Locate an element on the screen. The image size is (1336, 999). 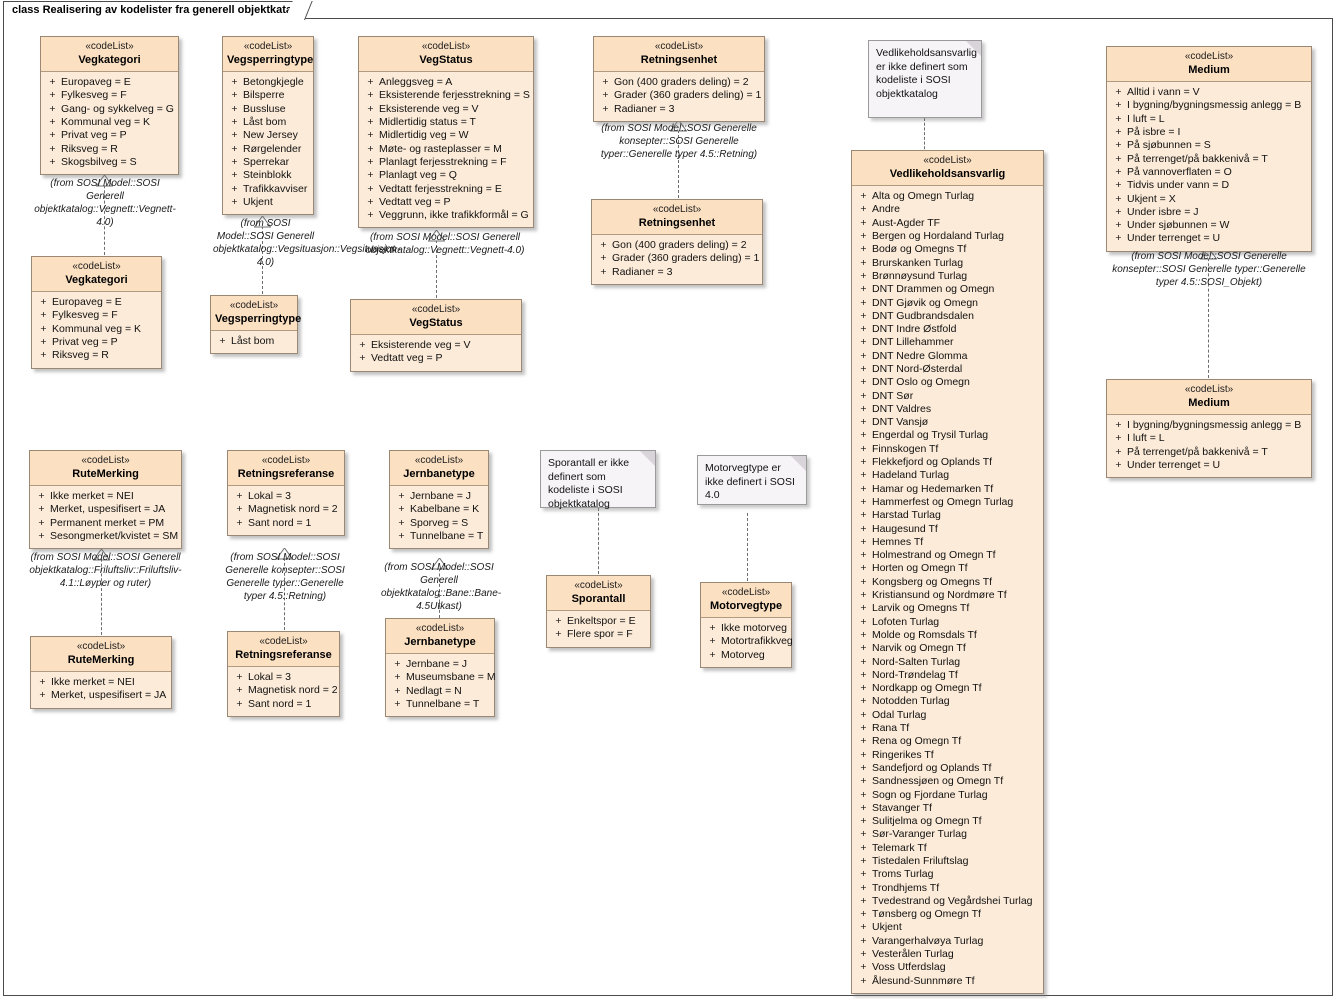
attribute-text: Gon (400 graders deling) = 2 is located at coordinates (679, 245).